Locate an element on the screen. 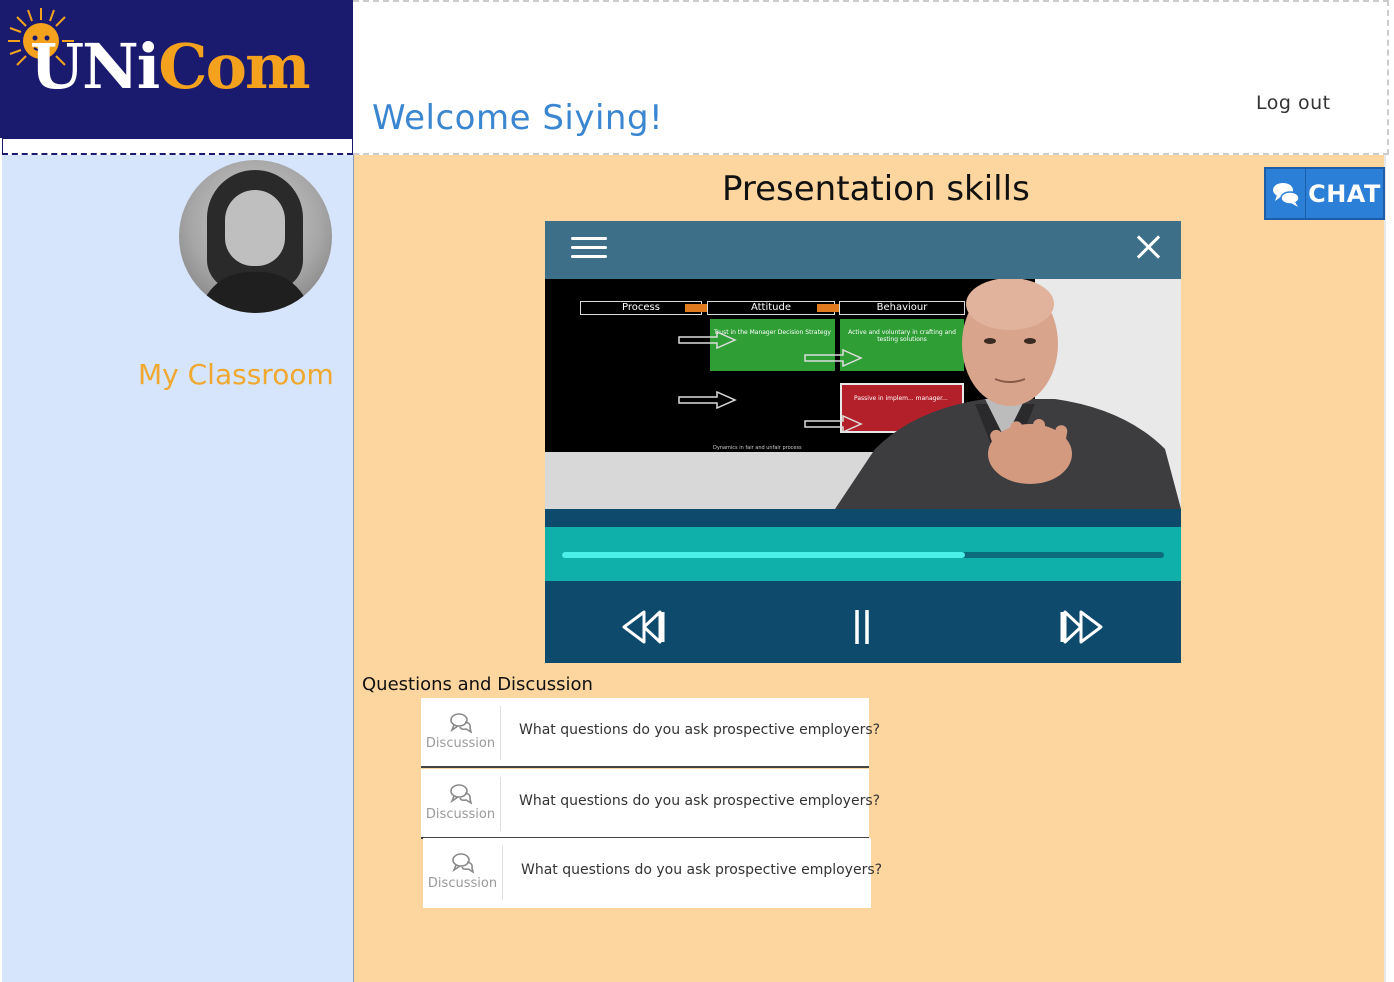 The image size is (1394, 982). menu-icon is located at coordinates (589, 248).